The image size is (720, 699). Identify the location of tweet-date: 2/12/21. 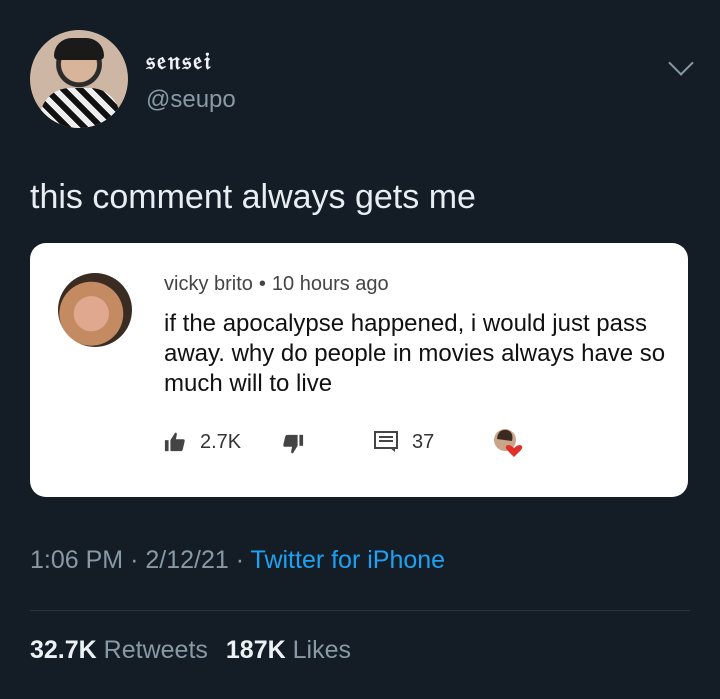
(187, 560).